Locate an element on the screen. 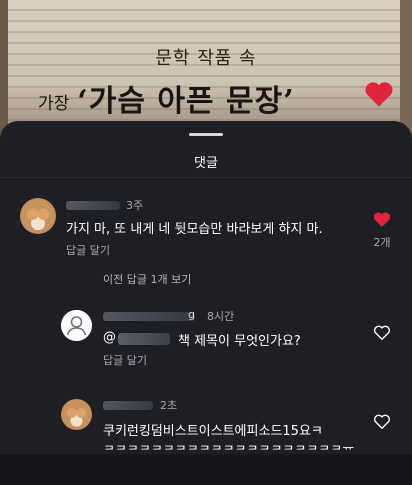 The height and width of the screenshot is (485, 412). view-previous-replies-button: 이전 답글 1개 보기 is located at coordinates (147, 279).